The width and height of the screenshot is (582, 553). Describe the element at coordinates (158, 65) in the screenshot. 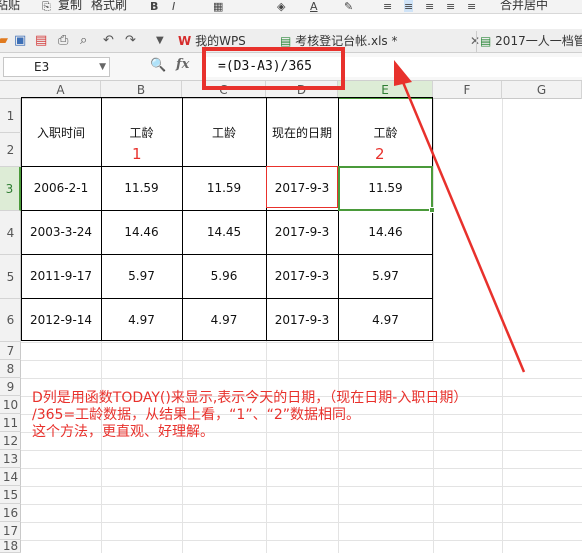

I see `zoom-search-icon: 🔍` at that location.